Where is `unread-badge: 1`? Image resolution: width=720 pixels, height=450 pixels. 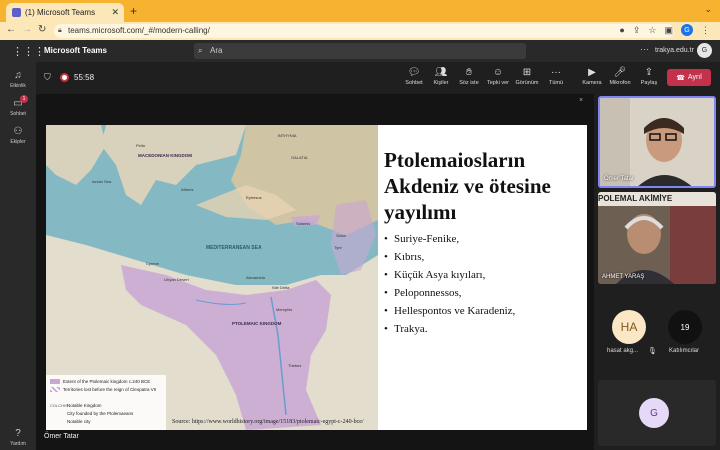
unread-badge: 1 is located at coordinates (24, 99).